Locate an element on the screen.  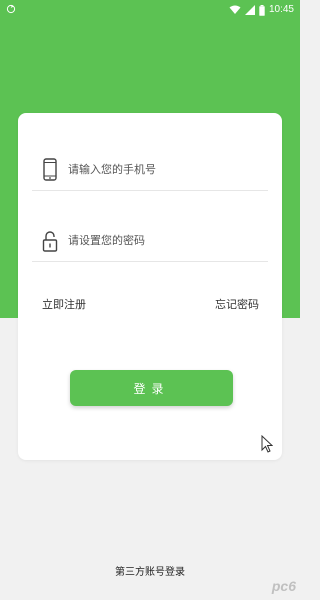
lock-icon is located at coordinates (50, 241).